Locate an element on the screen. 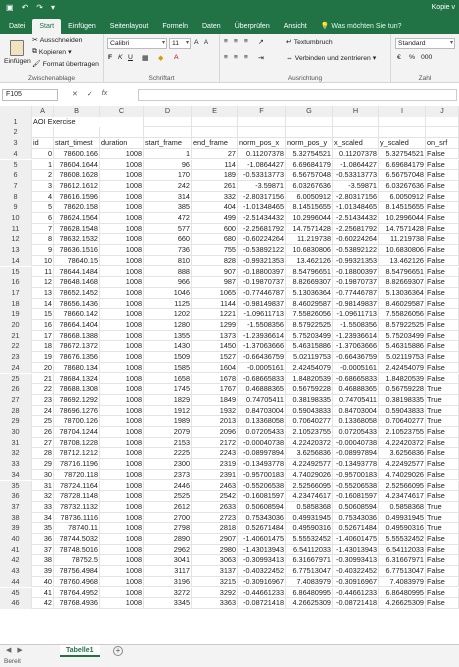  table-cell: 78648.1468 is located at coordinates (77, 282).